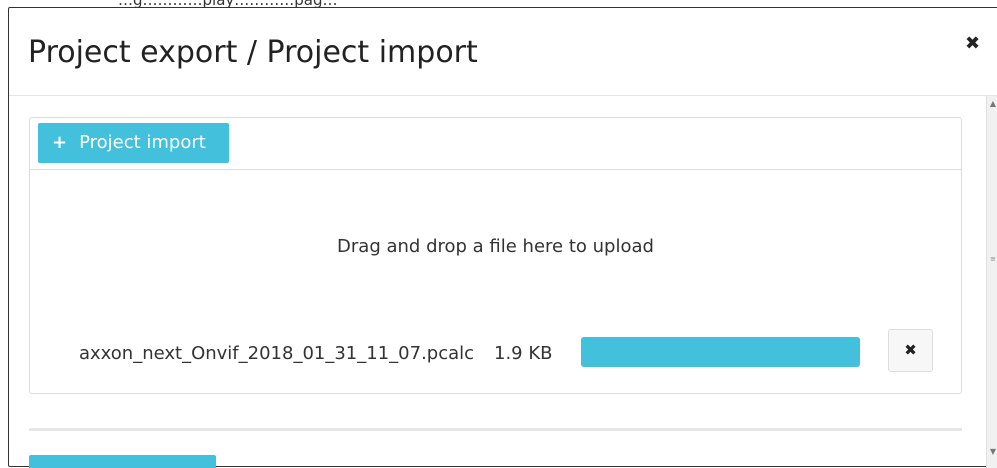 This screenshot has width=997, height=468. I want to click on project-export-button, so click(122, 461).